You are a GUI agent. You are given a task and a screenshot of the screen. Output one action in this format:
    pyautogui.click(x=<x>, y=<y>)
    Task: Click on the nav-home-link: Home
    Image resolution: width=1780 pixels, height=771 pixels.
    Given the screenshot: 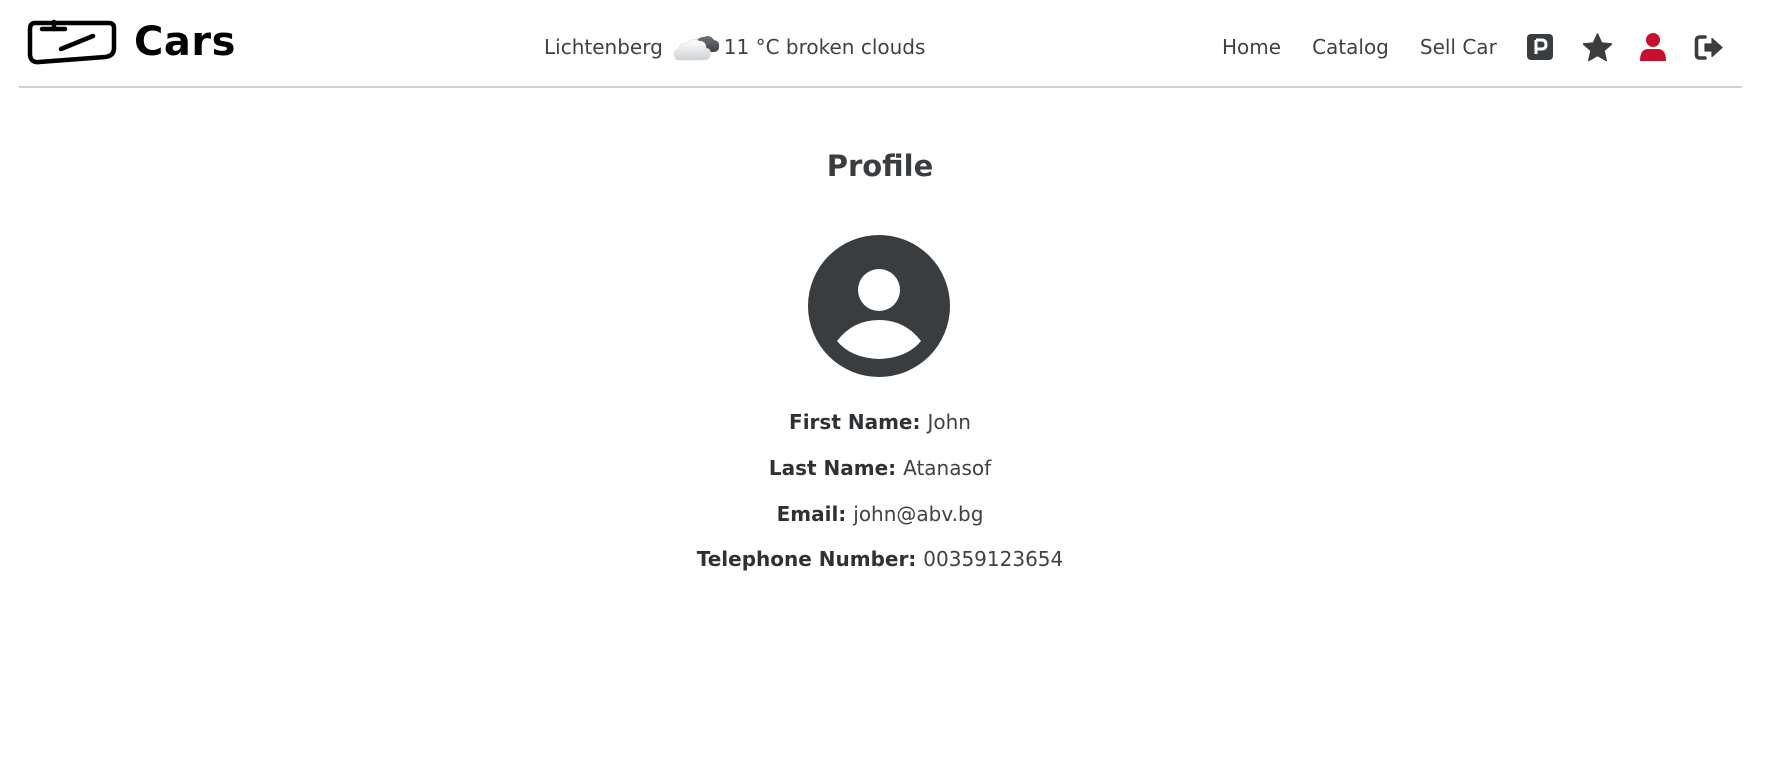 What is the action you would take?
    pyautogui.click(x=1251, y=47)
    